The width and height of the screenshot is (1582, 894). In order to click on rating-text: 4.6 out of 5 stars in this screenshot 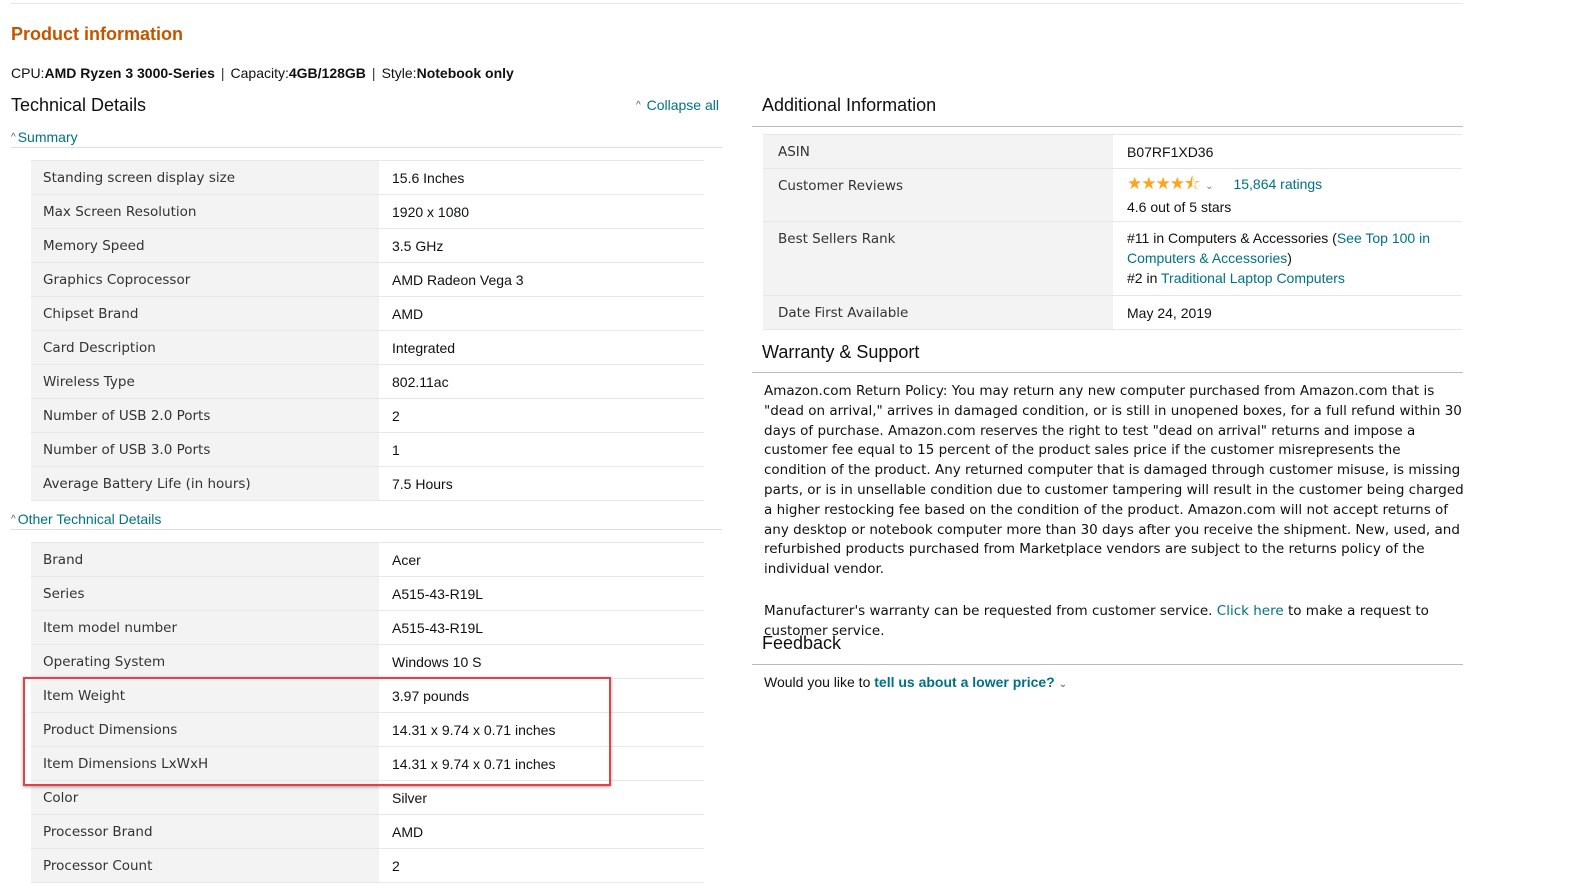, I will do `click(1179, 207)`.